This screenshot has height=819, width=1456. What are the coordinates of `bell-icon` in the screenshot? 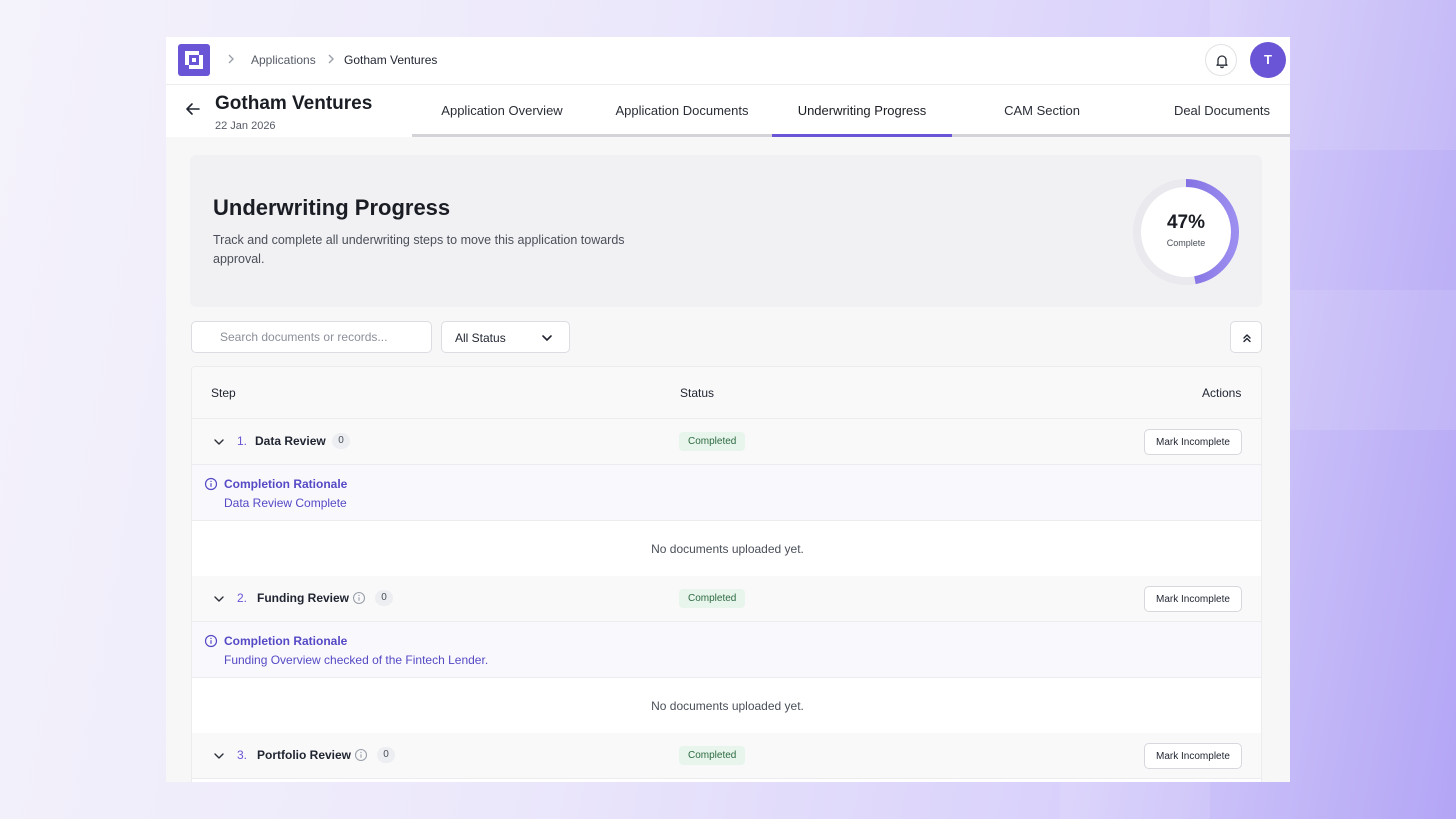 It's located at (1222, 62).